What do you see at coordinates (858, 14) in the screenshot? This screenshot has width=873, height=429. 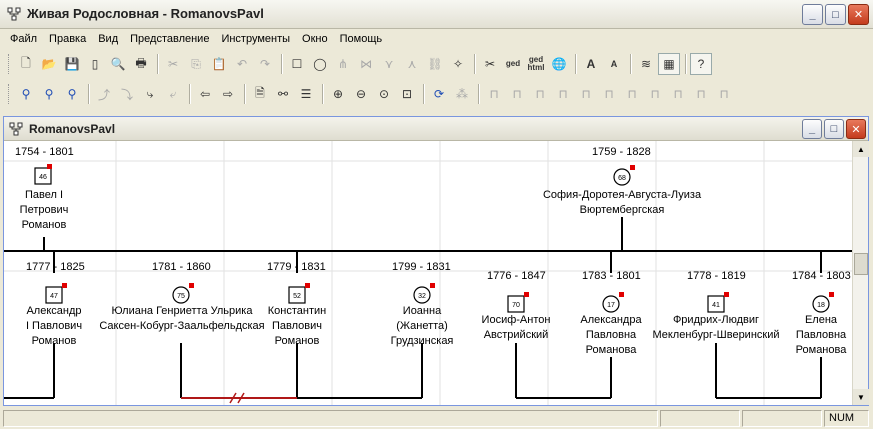 I see `close-button: ✕` at bounding box center [858, 14].